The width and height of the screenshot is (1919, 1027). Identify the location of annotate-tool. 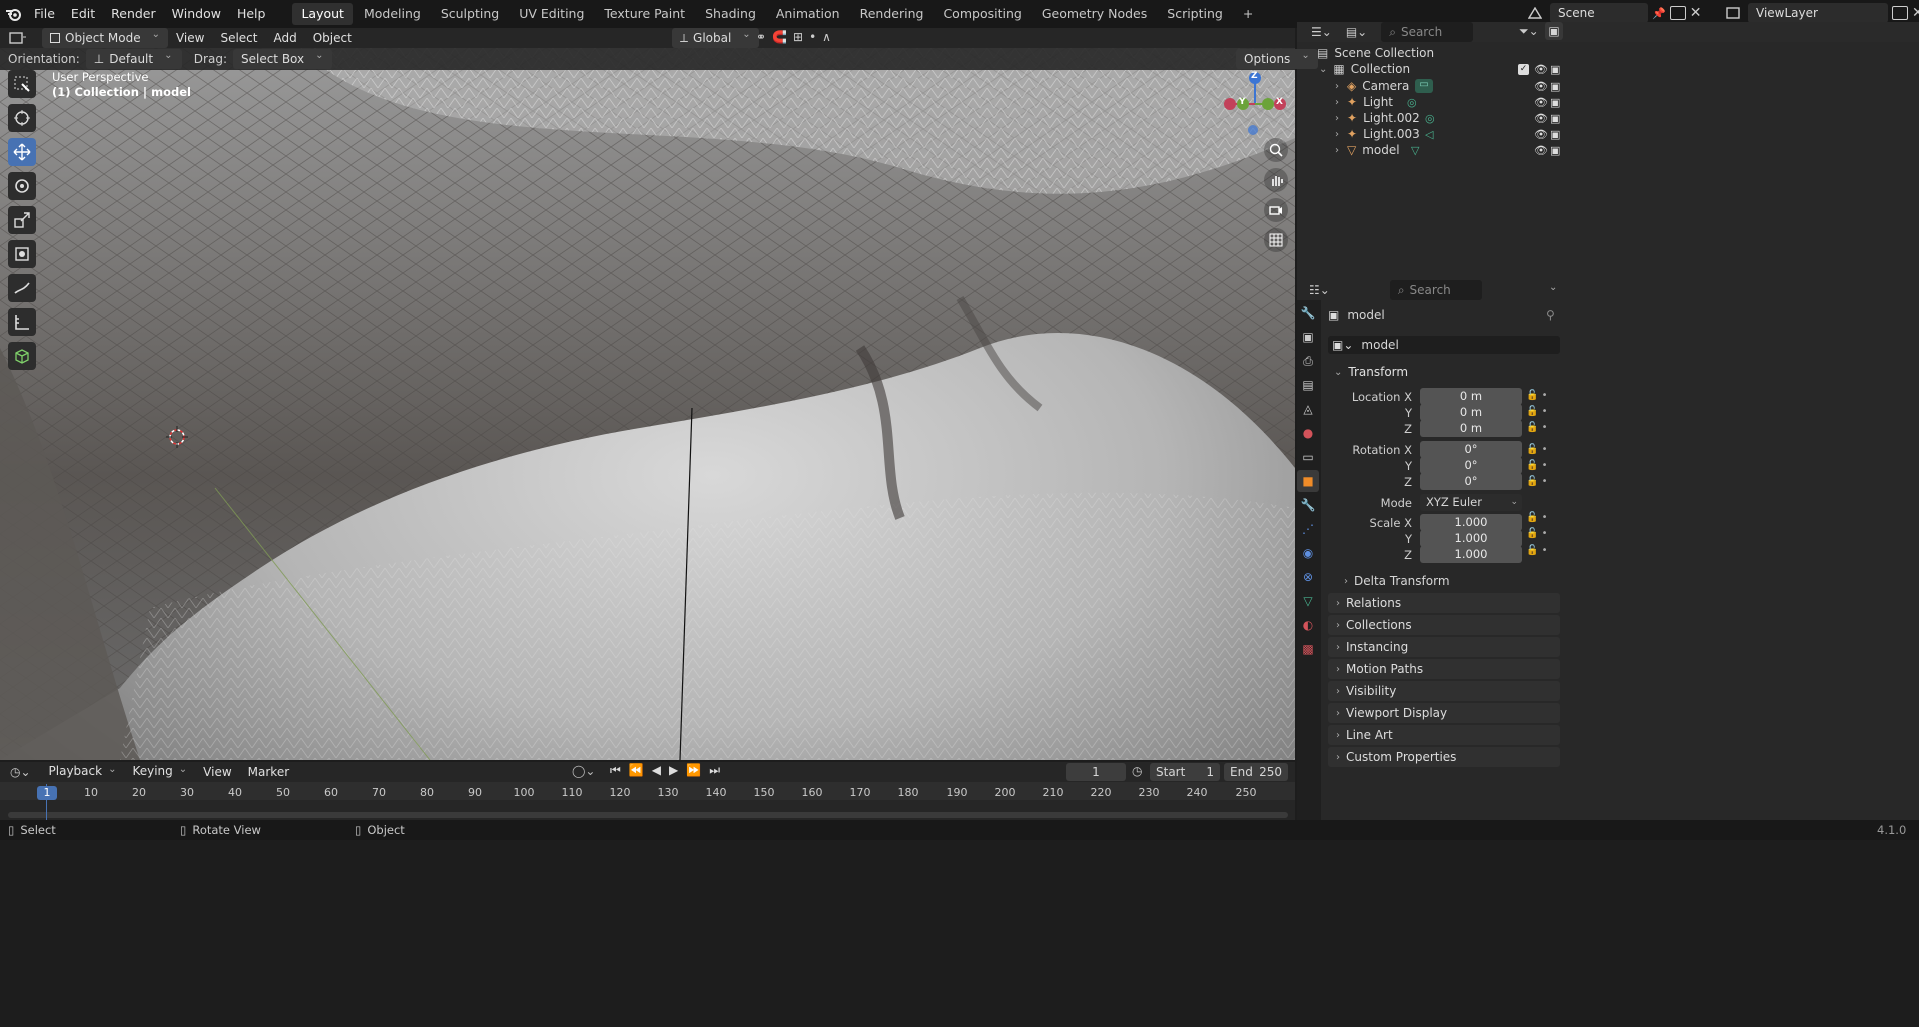
(22, 288).